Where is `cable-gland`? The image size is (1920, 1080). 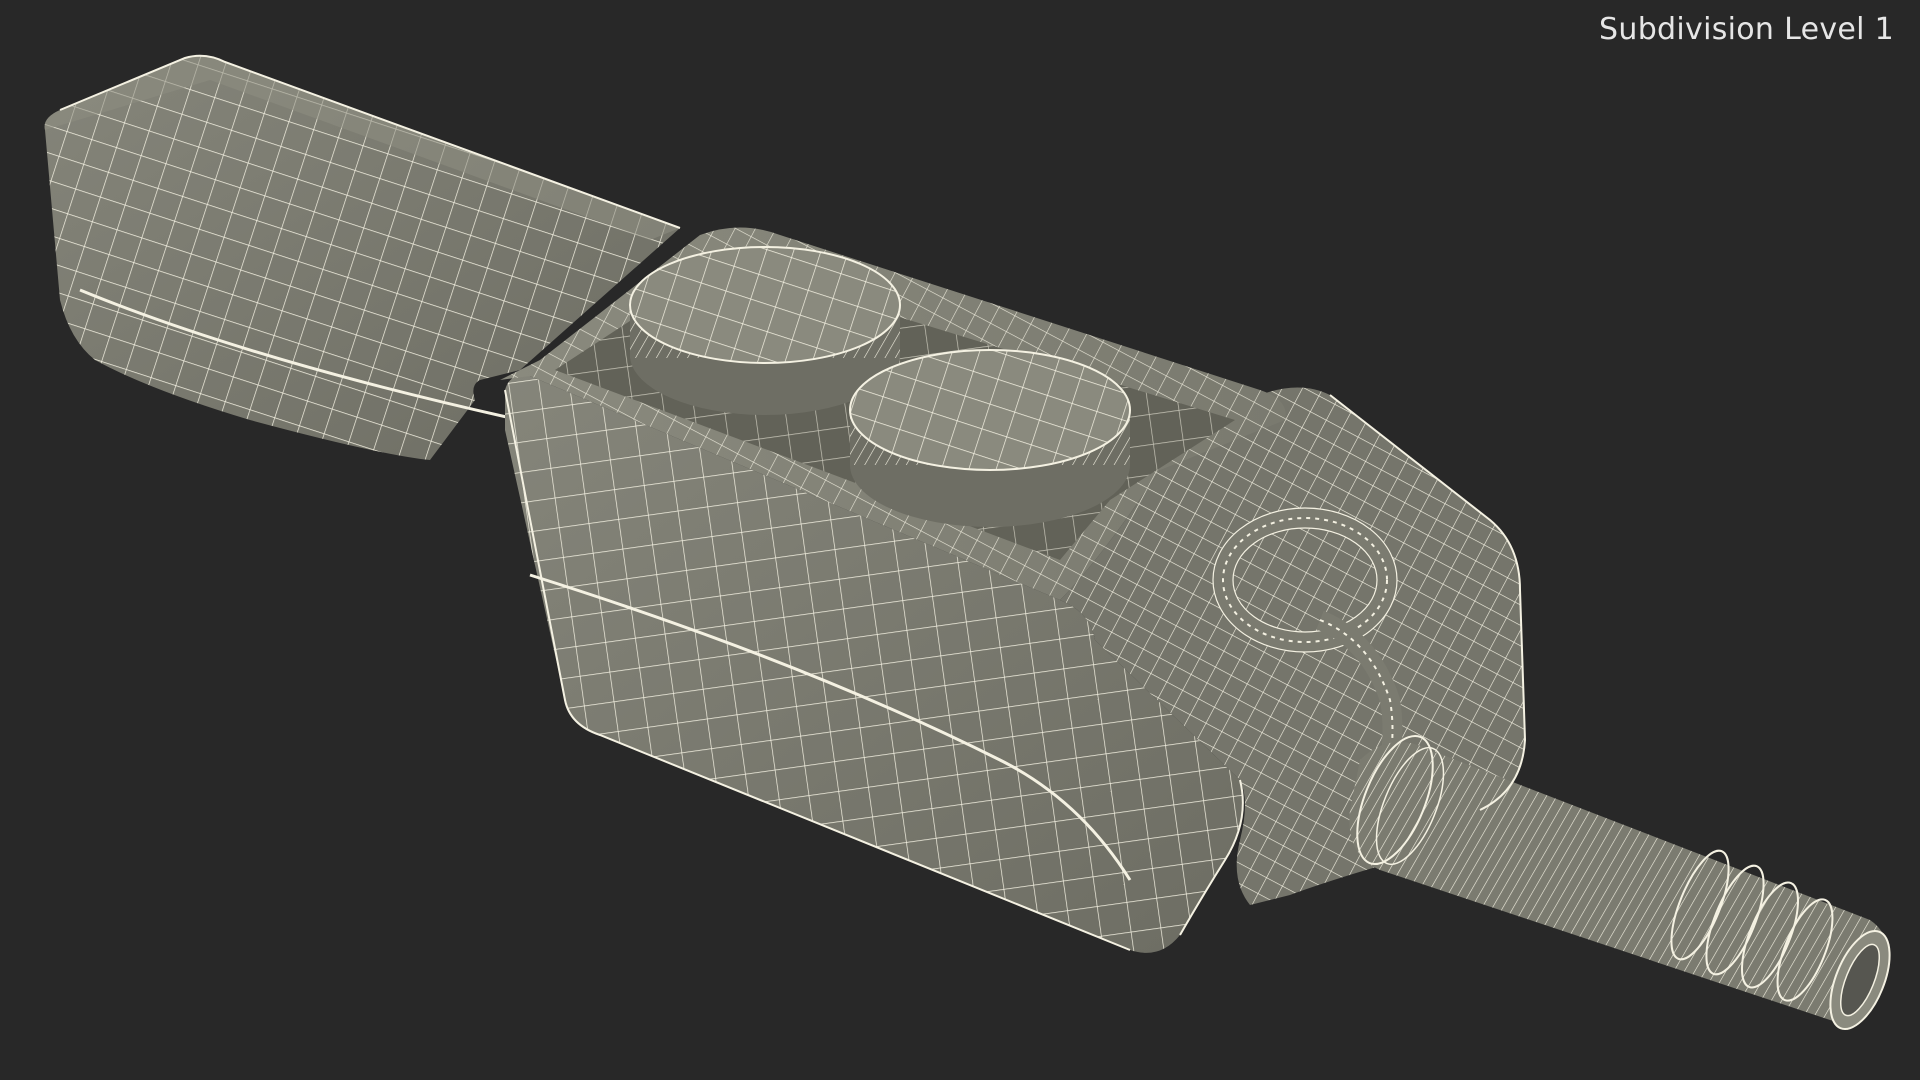
cable-gland is located at coordinates (1620, 882).